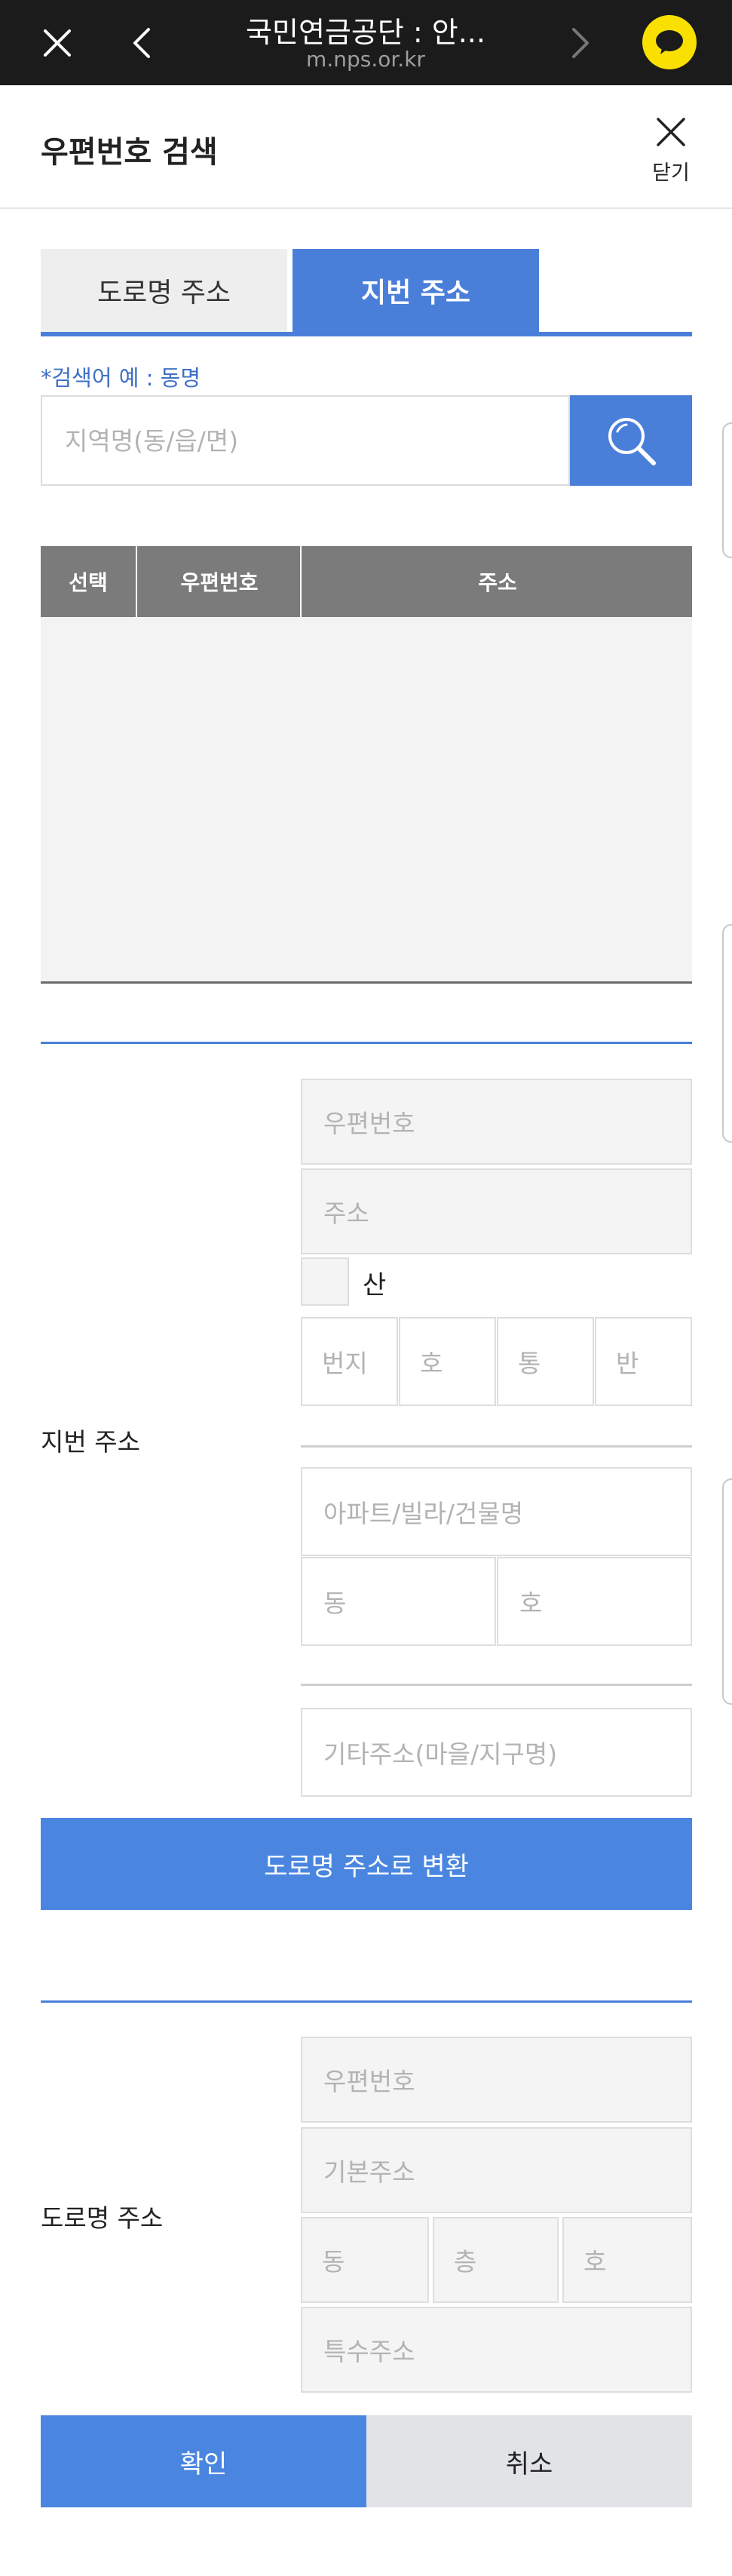 This screenshot has width=732, height=2576. What do you see at coordinates (375, 1285) in the screenshot?
I see `mountain-checkbox-label: 산` at bounding box center [375, 1285].